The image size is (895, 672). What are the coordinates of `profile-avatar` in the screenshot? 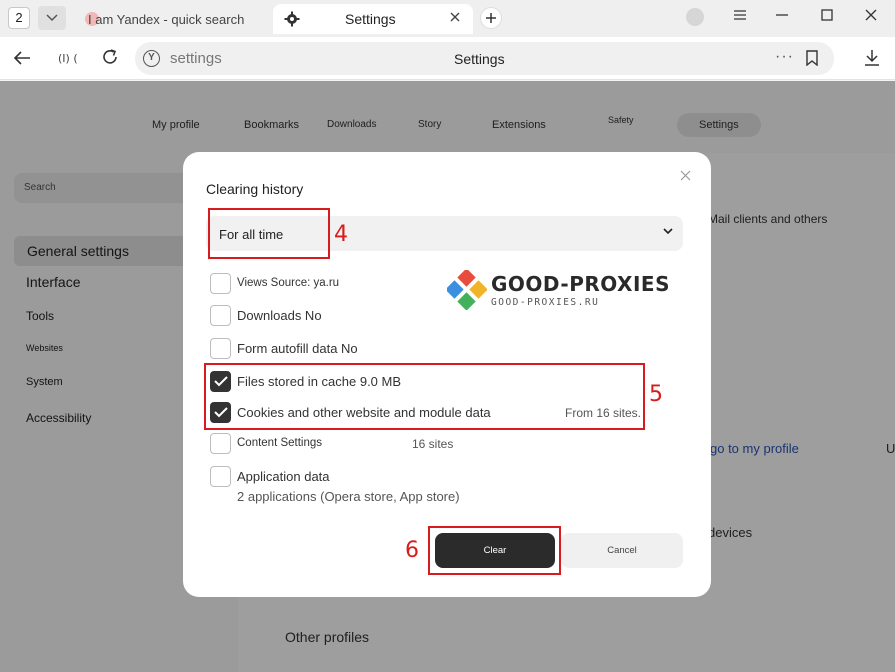 It's located at (695, 17).